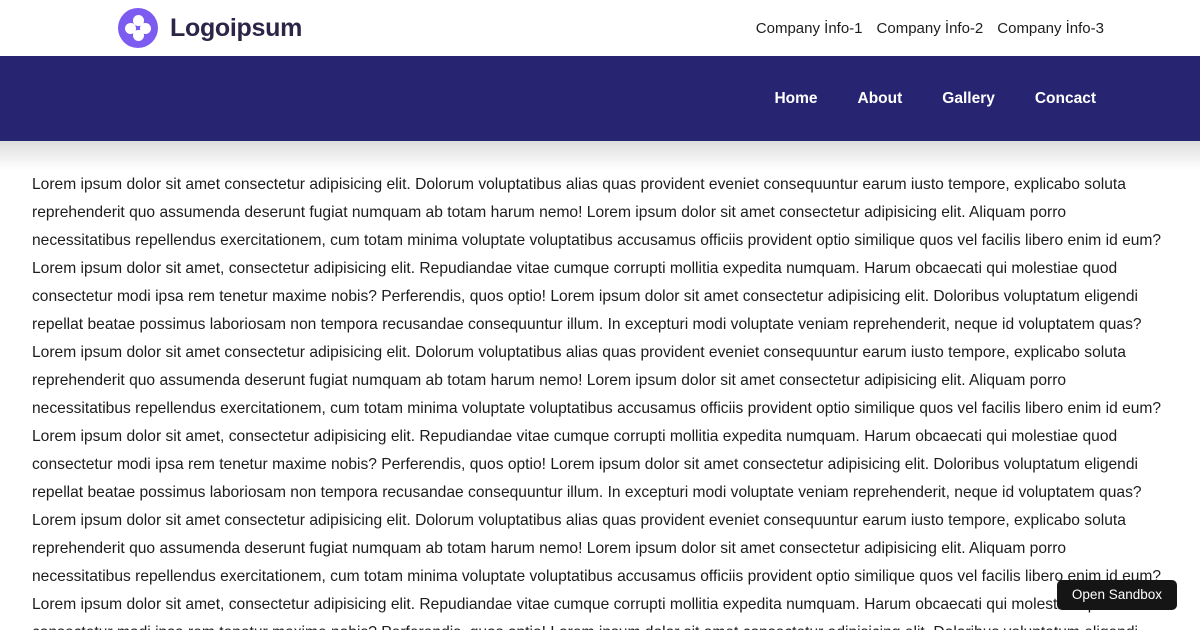 This screenshot has width=1200, height=630. I want to click on nav-item-home: Home, so click(795, 99).